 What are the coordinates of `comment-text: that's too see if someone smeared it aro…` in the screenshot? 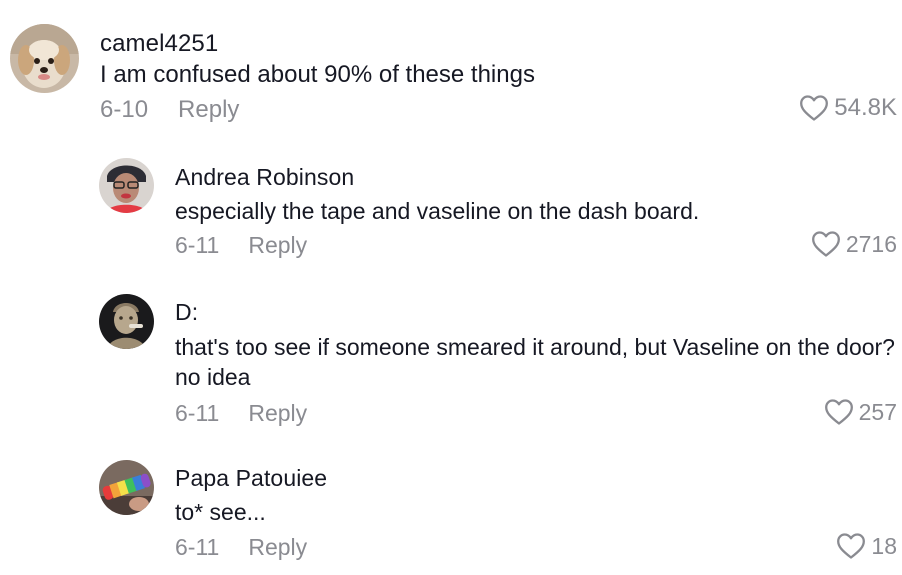 It's located at (535, 362).